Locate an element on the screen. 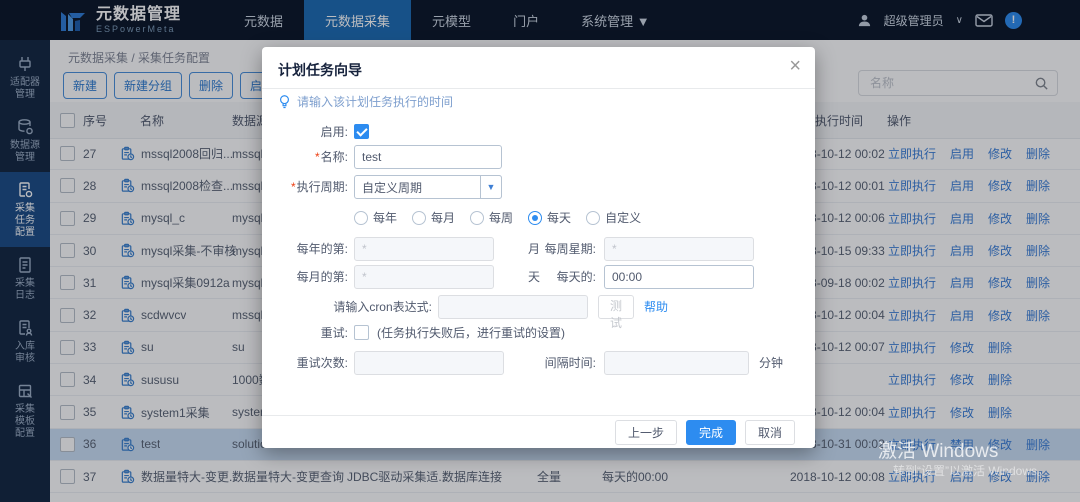  radio-custom: 自定义 is located at coordinates (613, 217).